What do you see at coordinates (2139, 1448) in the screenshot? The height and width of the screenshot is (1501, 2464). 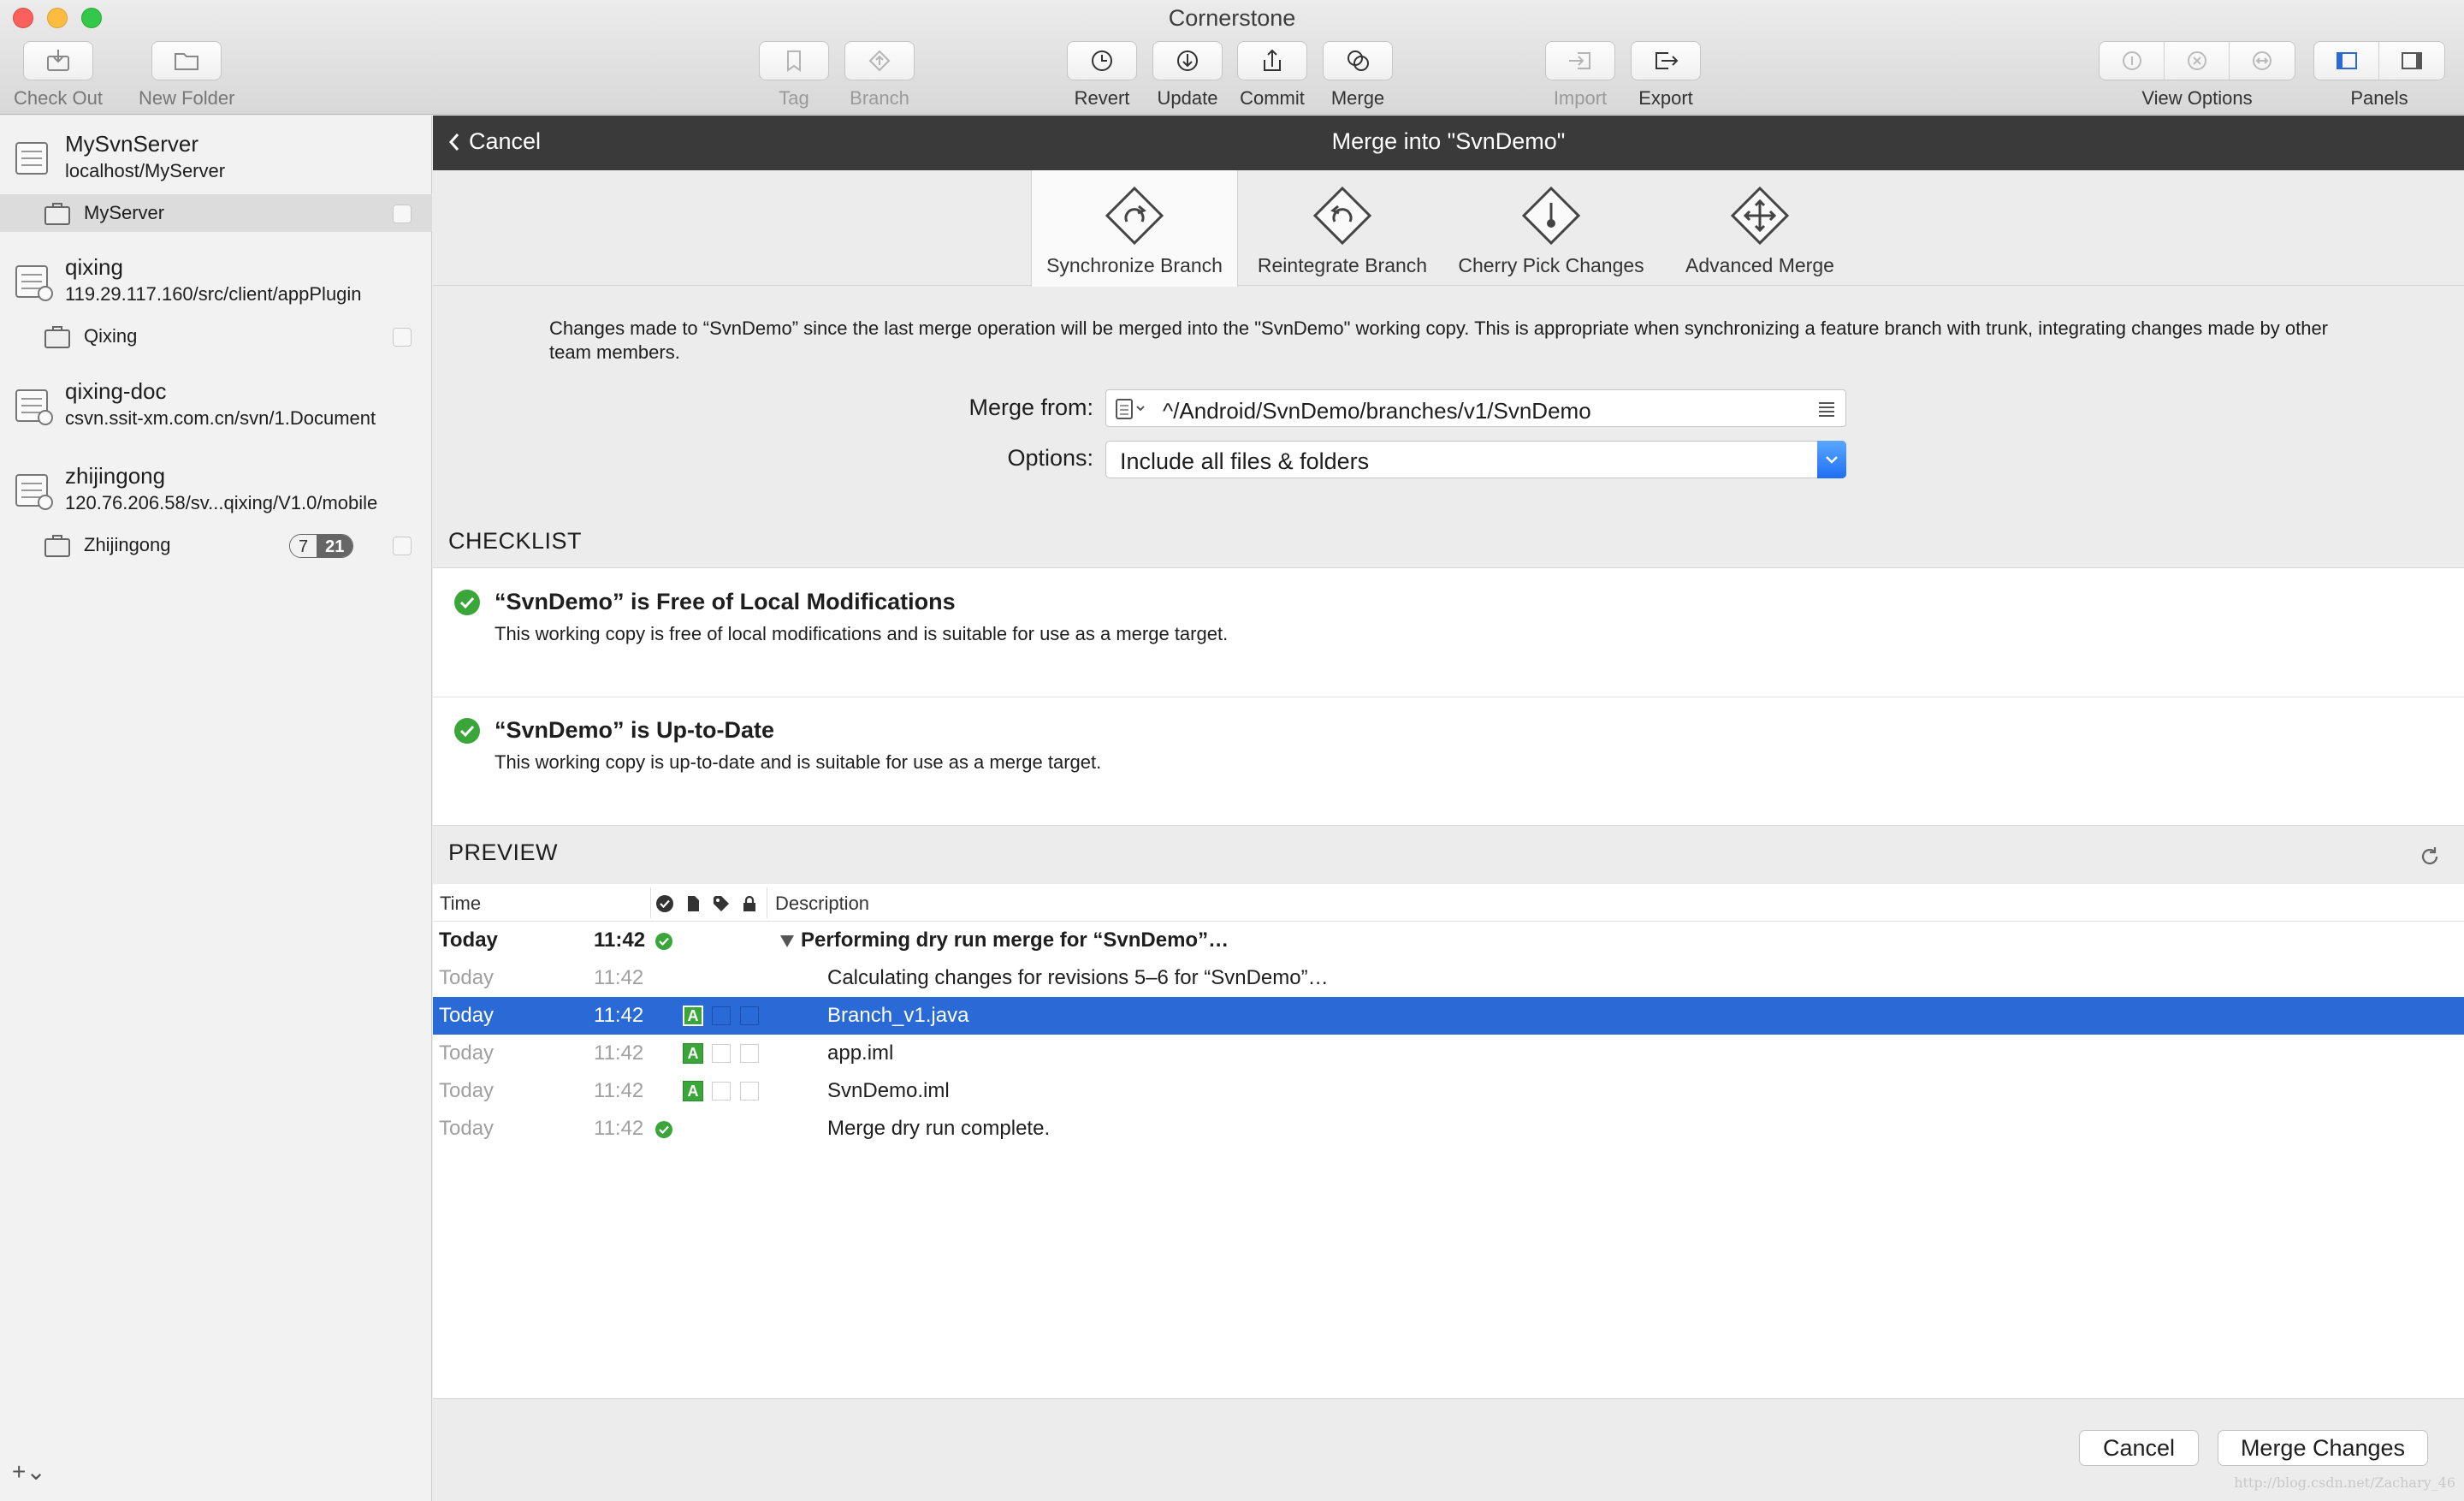 I see `cancel-button: Cancel` at bounding box center [2139, 1448].